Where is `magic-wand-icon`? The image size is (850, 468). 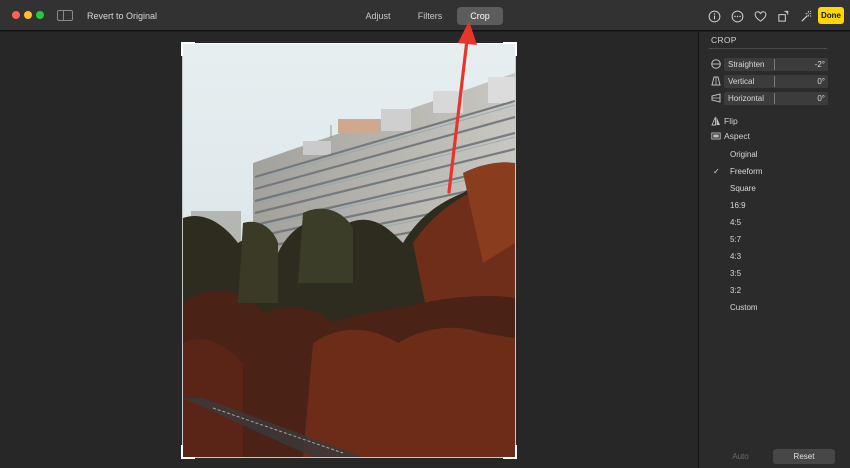
magic-wand-icon is located at coordinates (806, 16).